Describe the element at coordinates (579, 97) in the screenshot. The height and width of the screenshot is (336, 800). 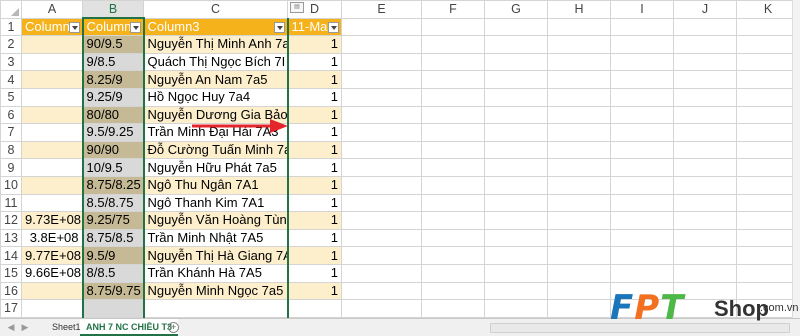
I see `cell-h5` at that location.